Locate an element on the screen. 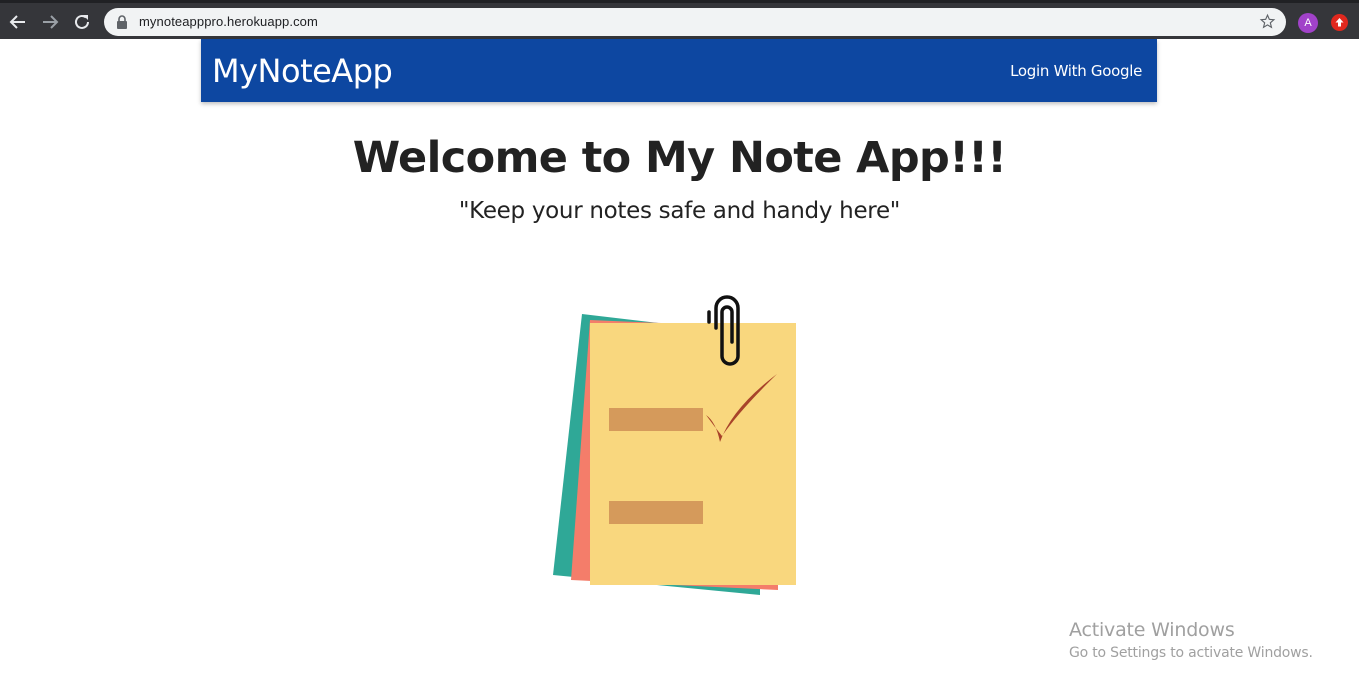 The width and height of the screenshot is (1359, 694). lock-icon is located at coordinates (122, 22).